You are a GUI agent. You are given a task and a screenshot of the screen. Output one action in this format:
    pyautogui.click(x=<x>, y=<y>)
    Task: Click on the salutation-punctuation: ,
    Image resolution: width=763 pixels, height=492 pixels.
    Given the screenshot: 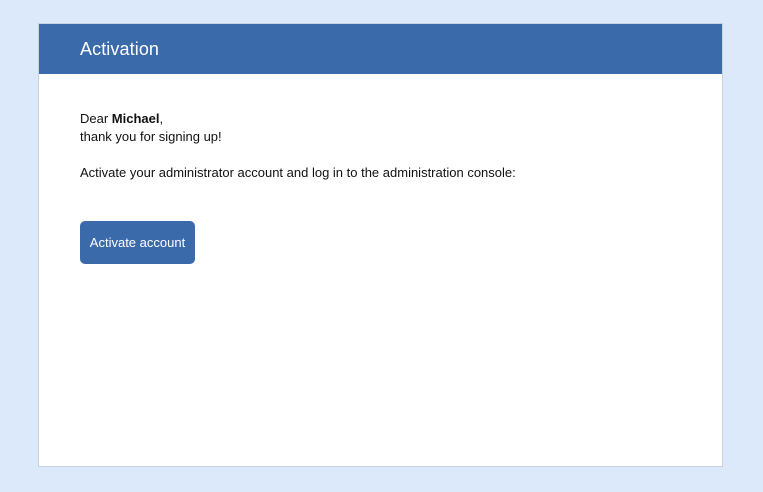 What is the action you would take?
    pyautogui.click(x=161, y=118)
    